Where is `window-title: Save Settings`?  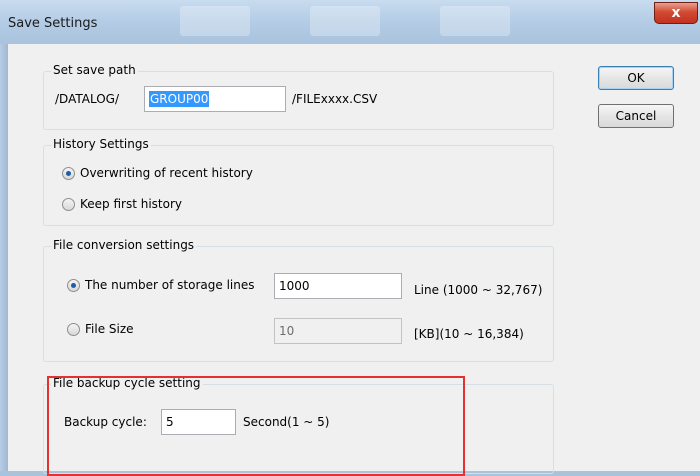
window-title: Save Settings is located at coordinates (53, 23).